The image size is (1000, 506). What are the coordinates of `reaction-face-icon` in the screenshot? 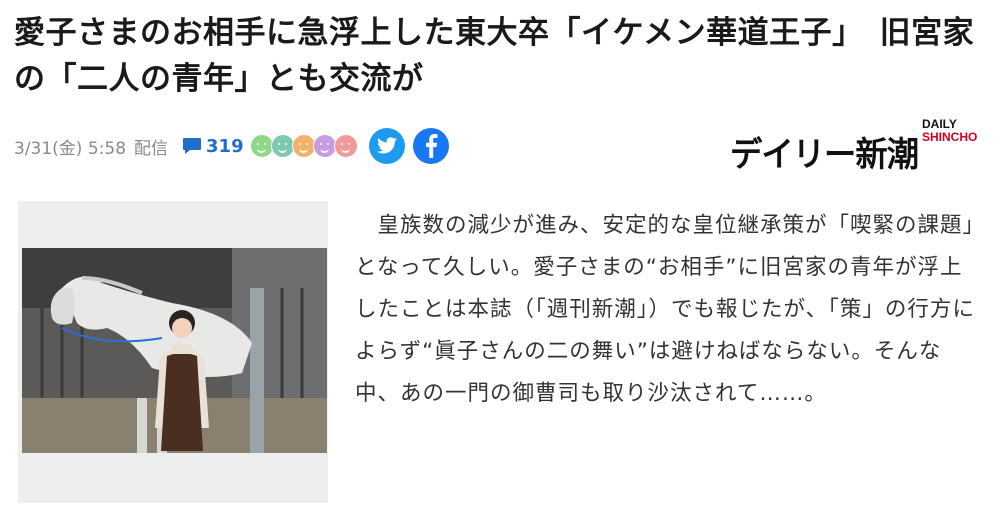 It's located at (345, 146).